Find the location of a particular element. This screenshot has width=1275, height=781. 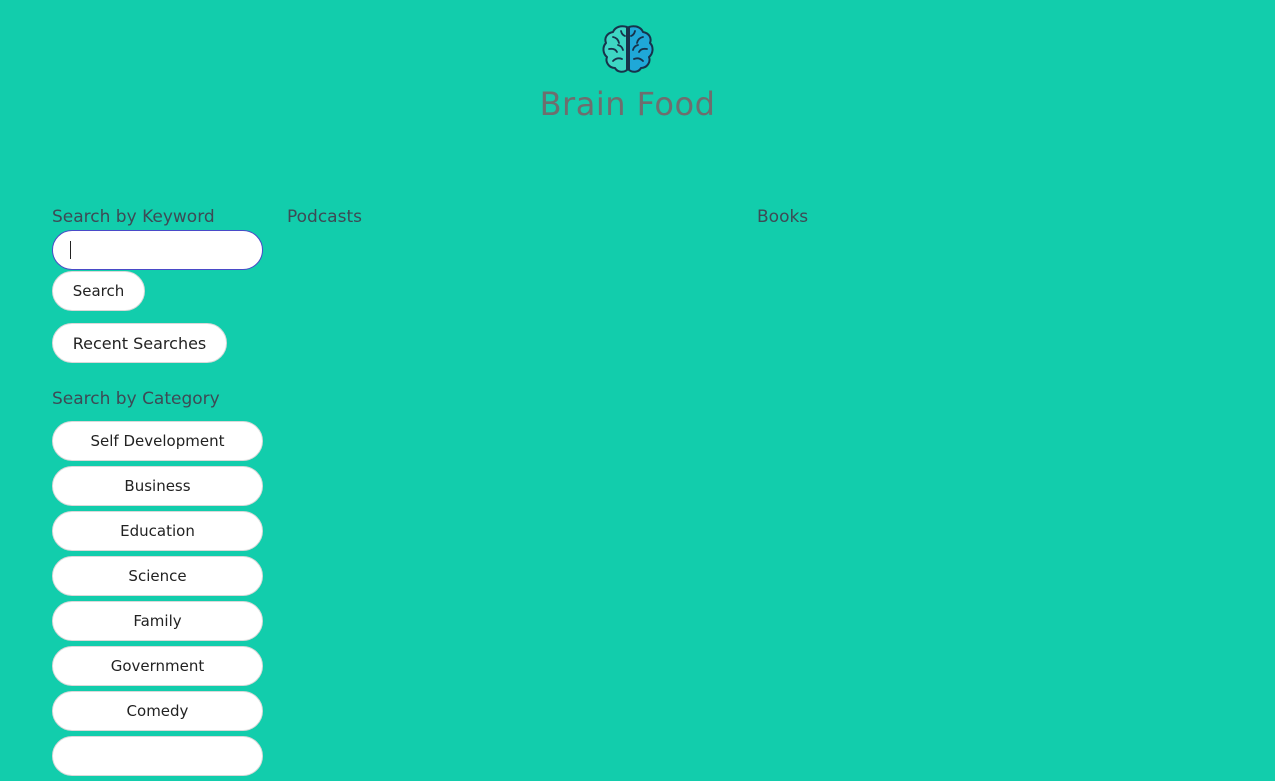

category-button-government: Government is located at coordinates (157, 666).